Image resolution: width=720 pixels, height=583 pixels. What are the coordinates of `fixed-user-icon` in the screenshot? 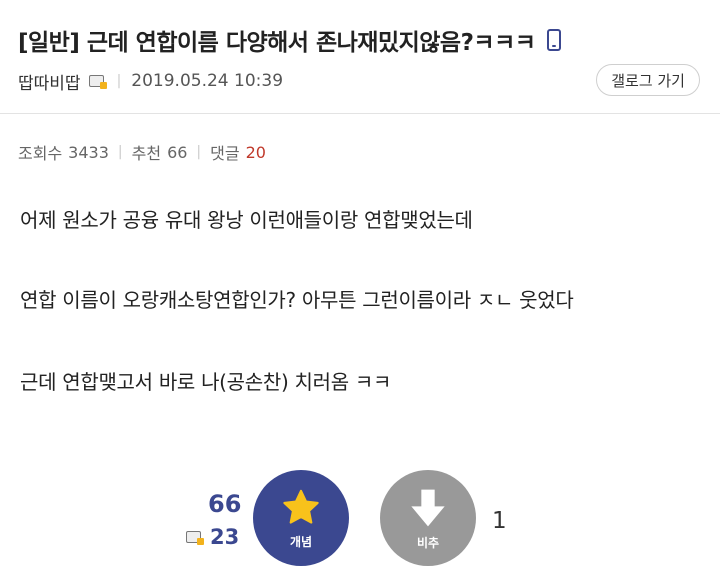 It's located at (195, 537).